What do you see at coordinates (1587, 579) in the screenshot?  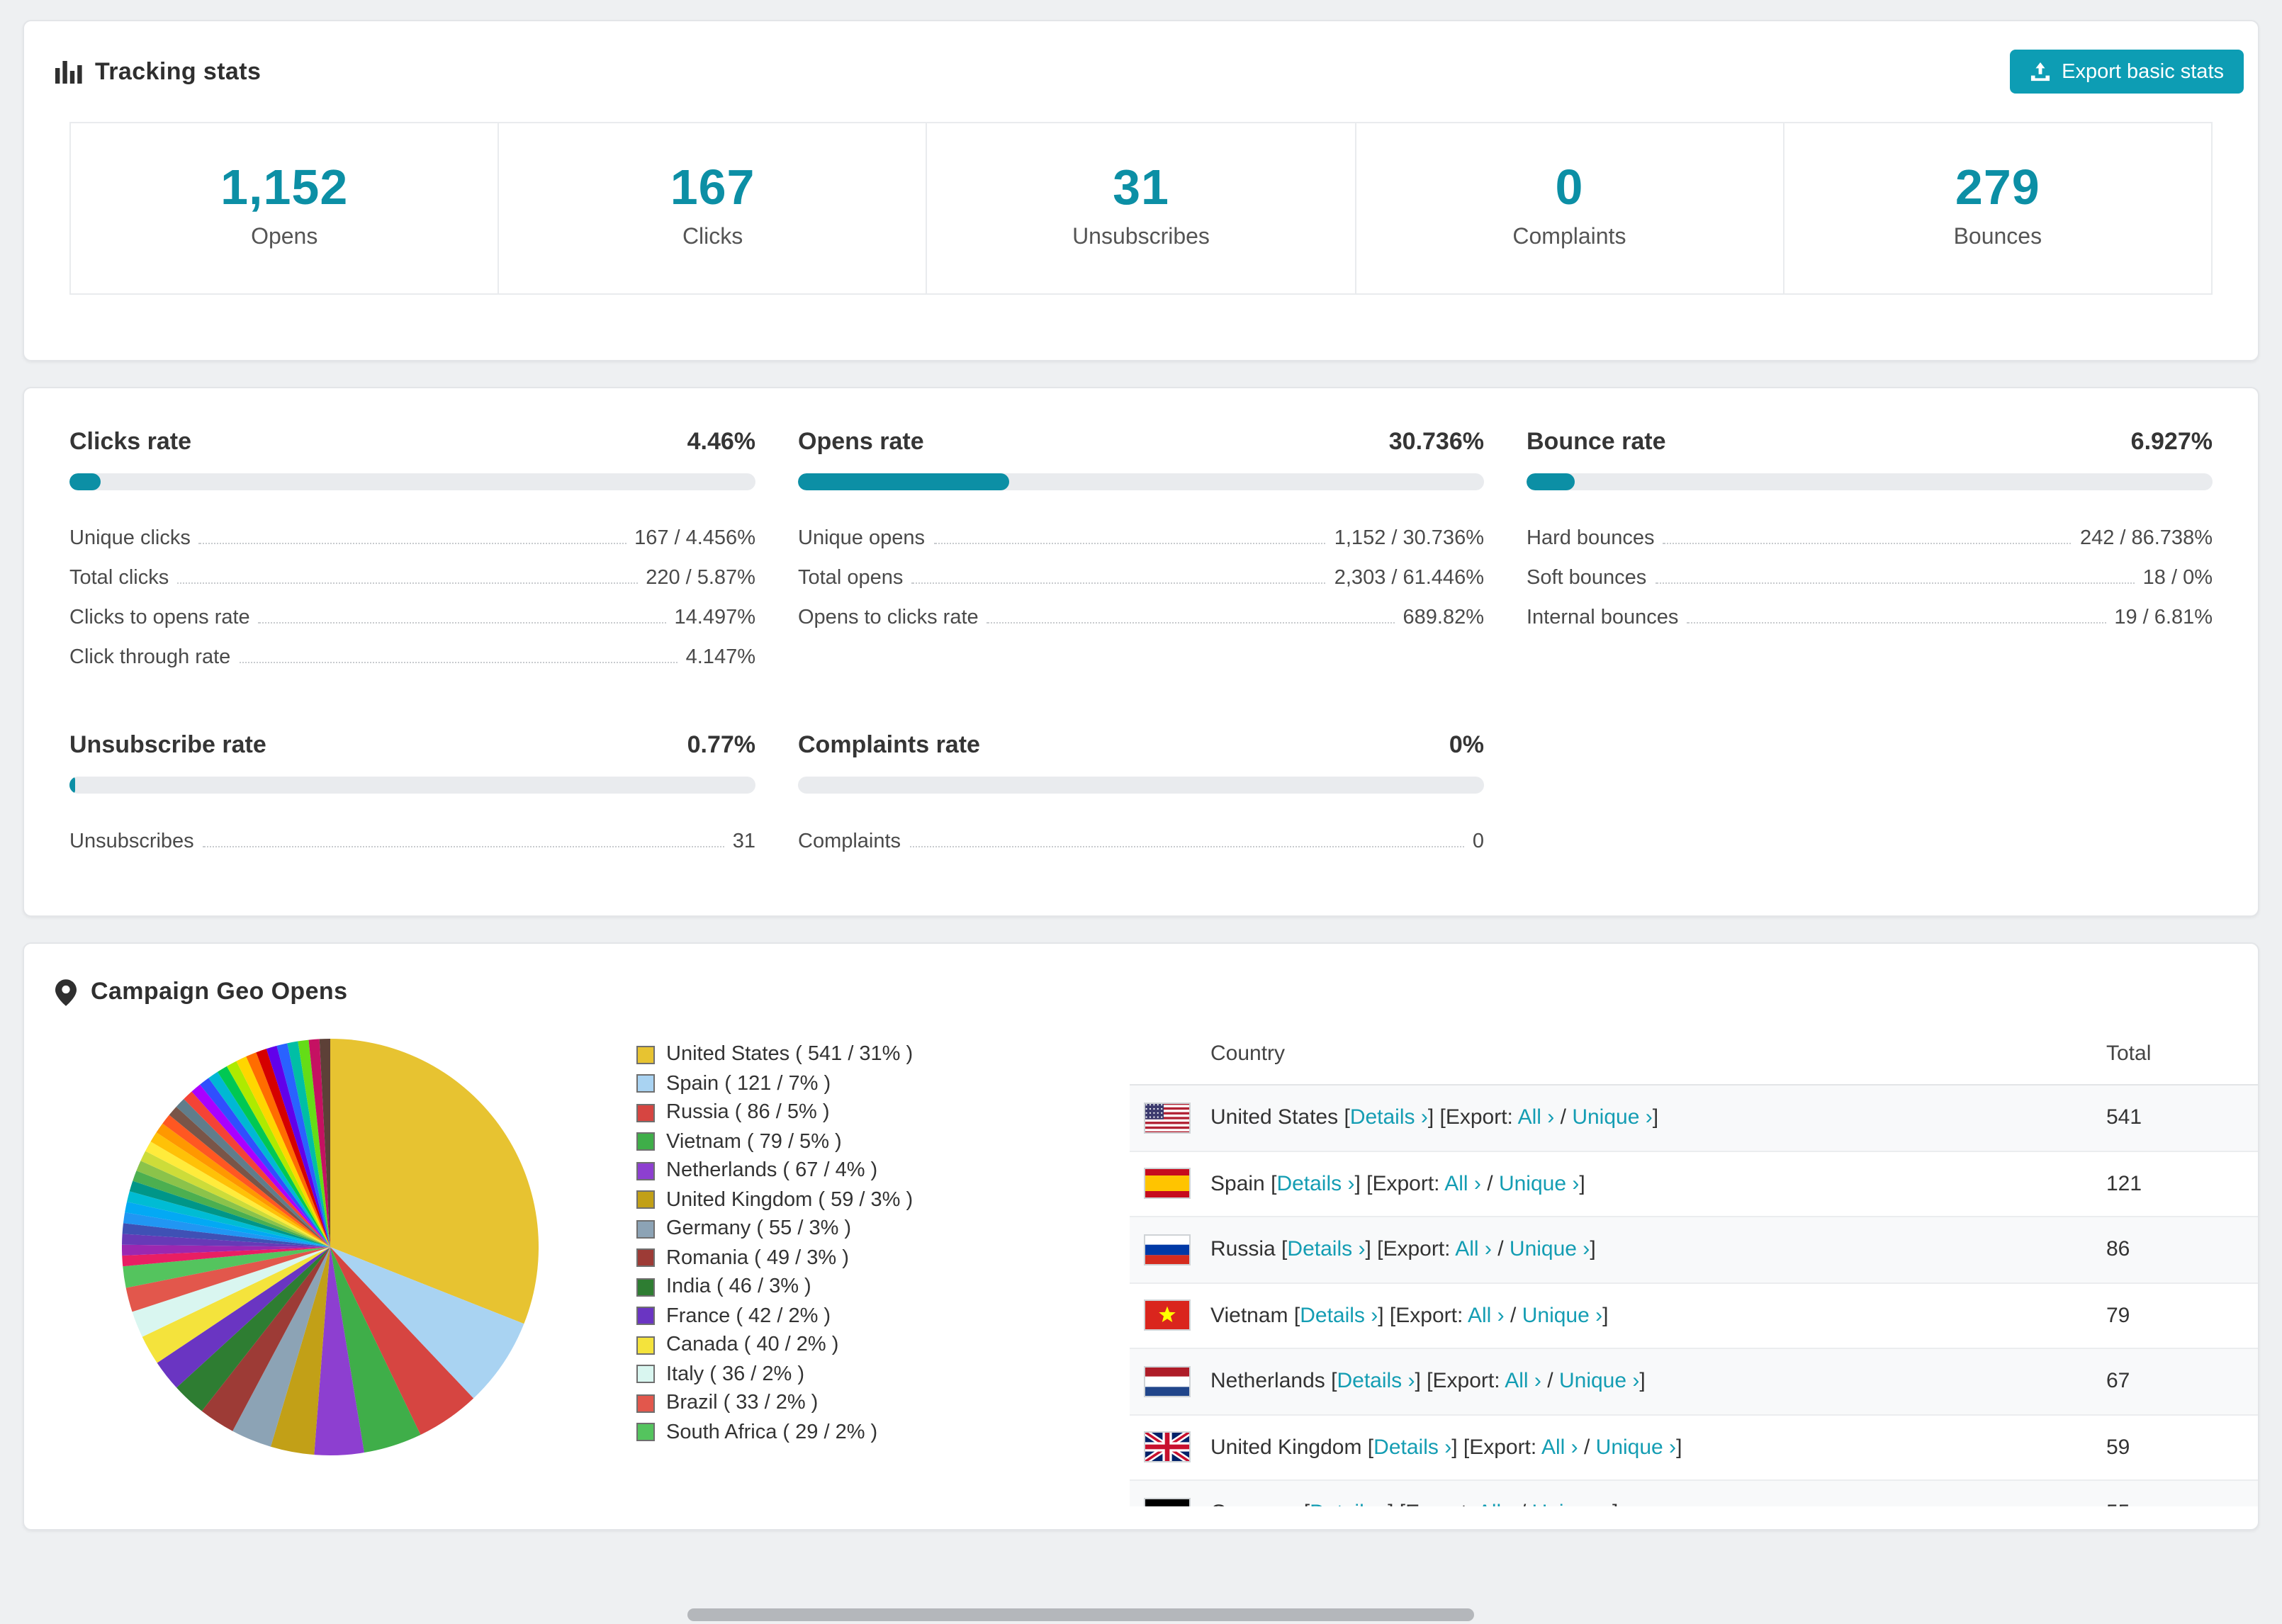 I see `stat-label: Soft bounces` at bounding box center [1587, 579].